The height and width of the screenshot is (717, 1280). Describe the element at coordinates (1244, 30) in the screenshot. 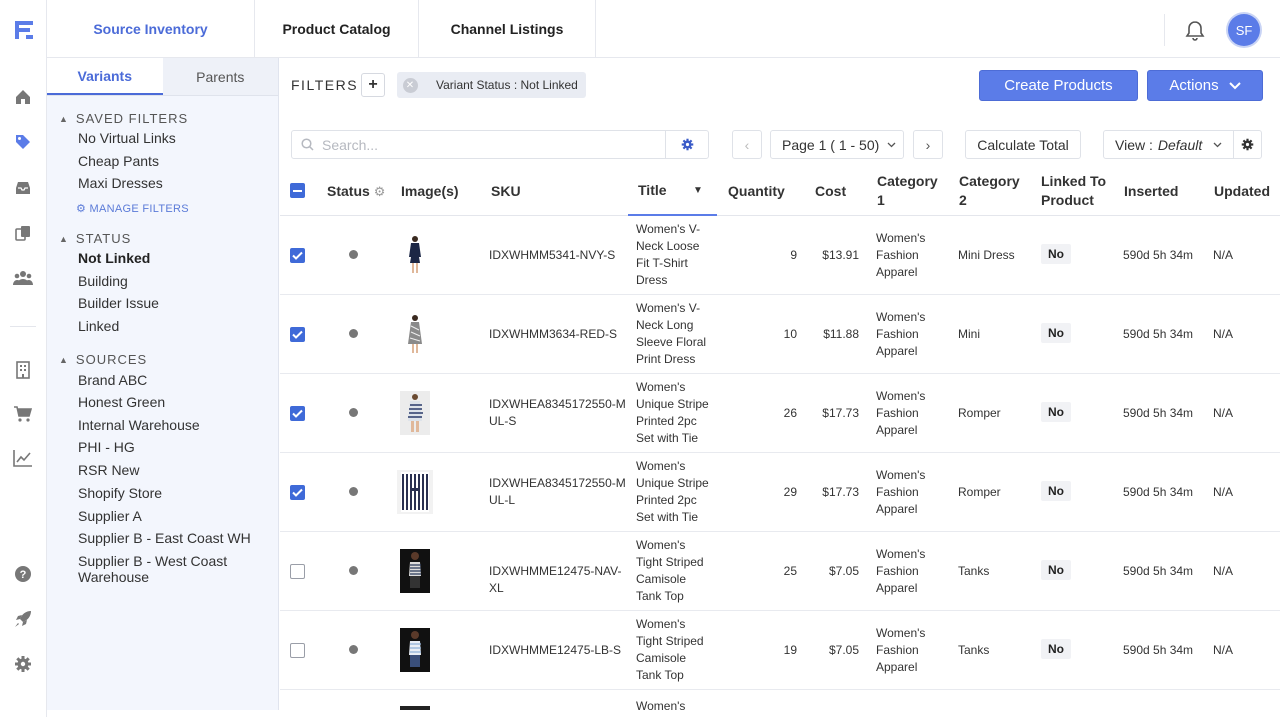

I see `avatar: SF` at that location.